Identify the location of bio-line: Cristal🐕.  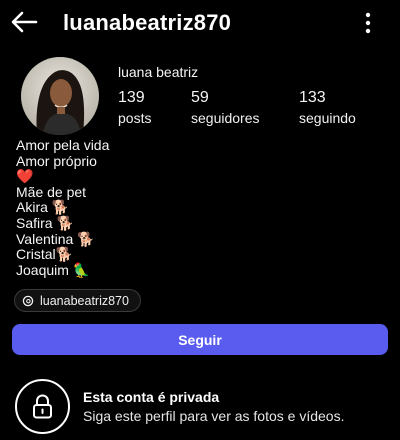
(45, 254).